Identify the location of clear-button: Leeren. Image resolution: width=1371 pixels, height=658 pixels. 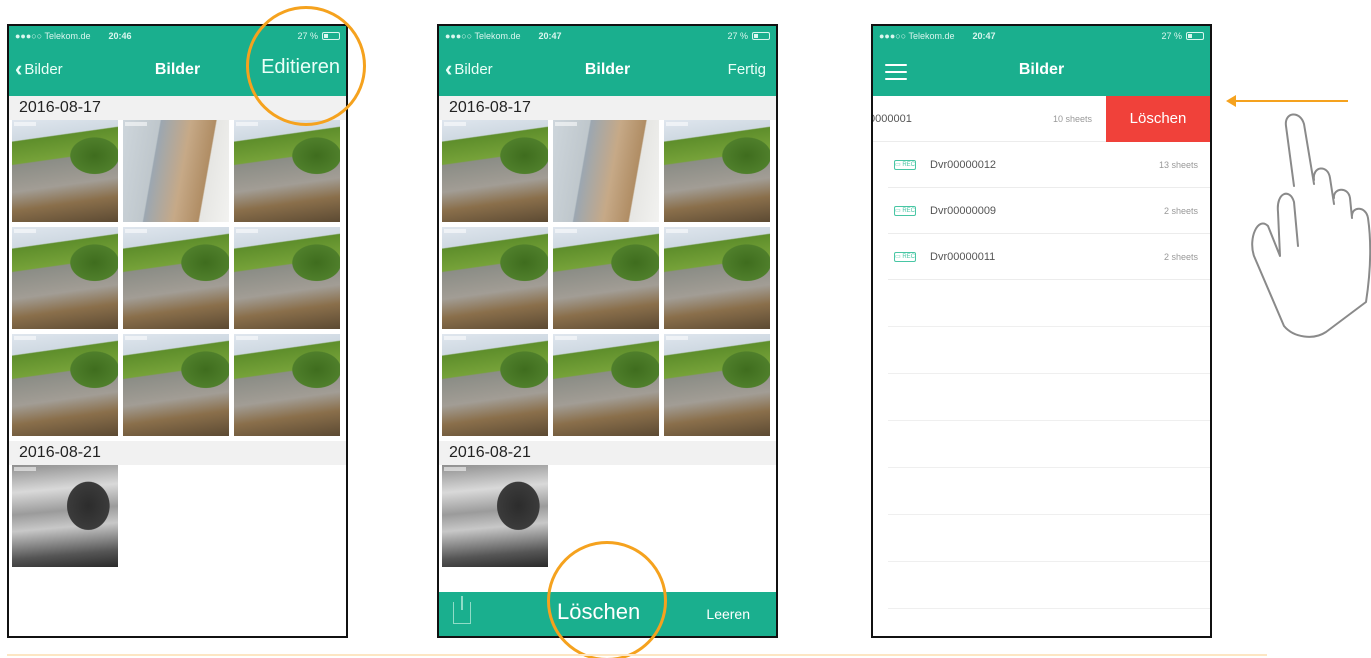
(728, 614).